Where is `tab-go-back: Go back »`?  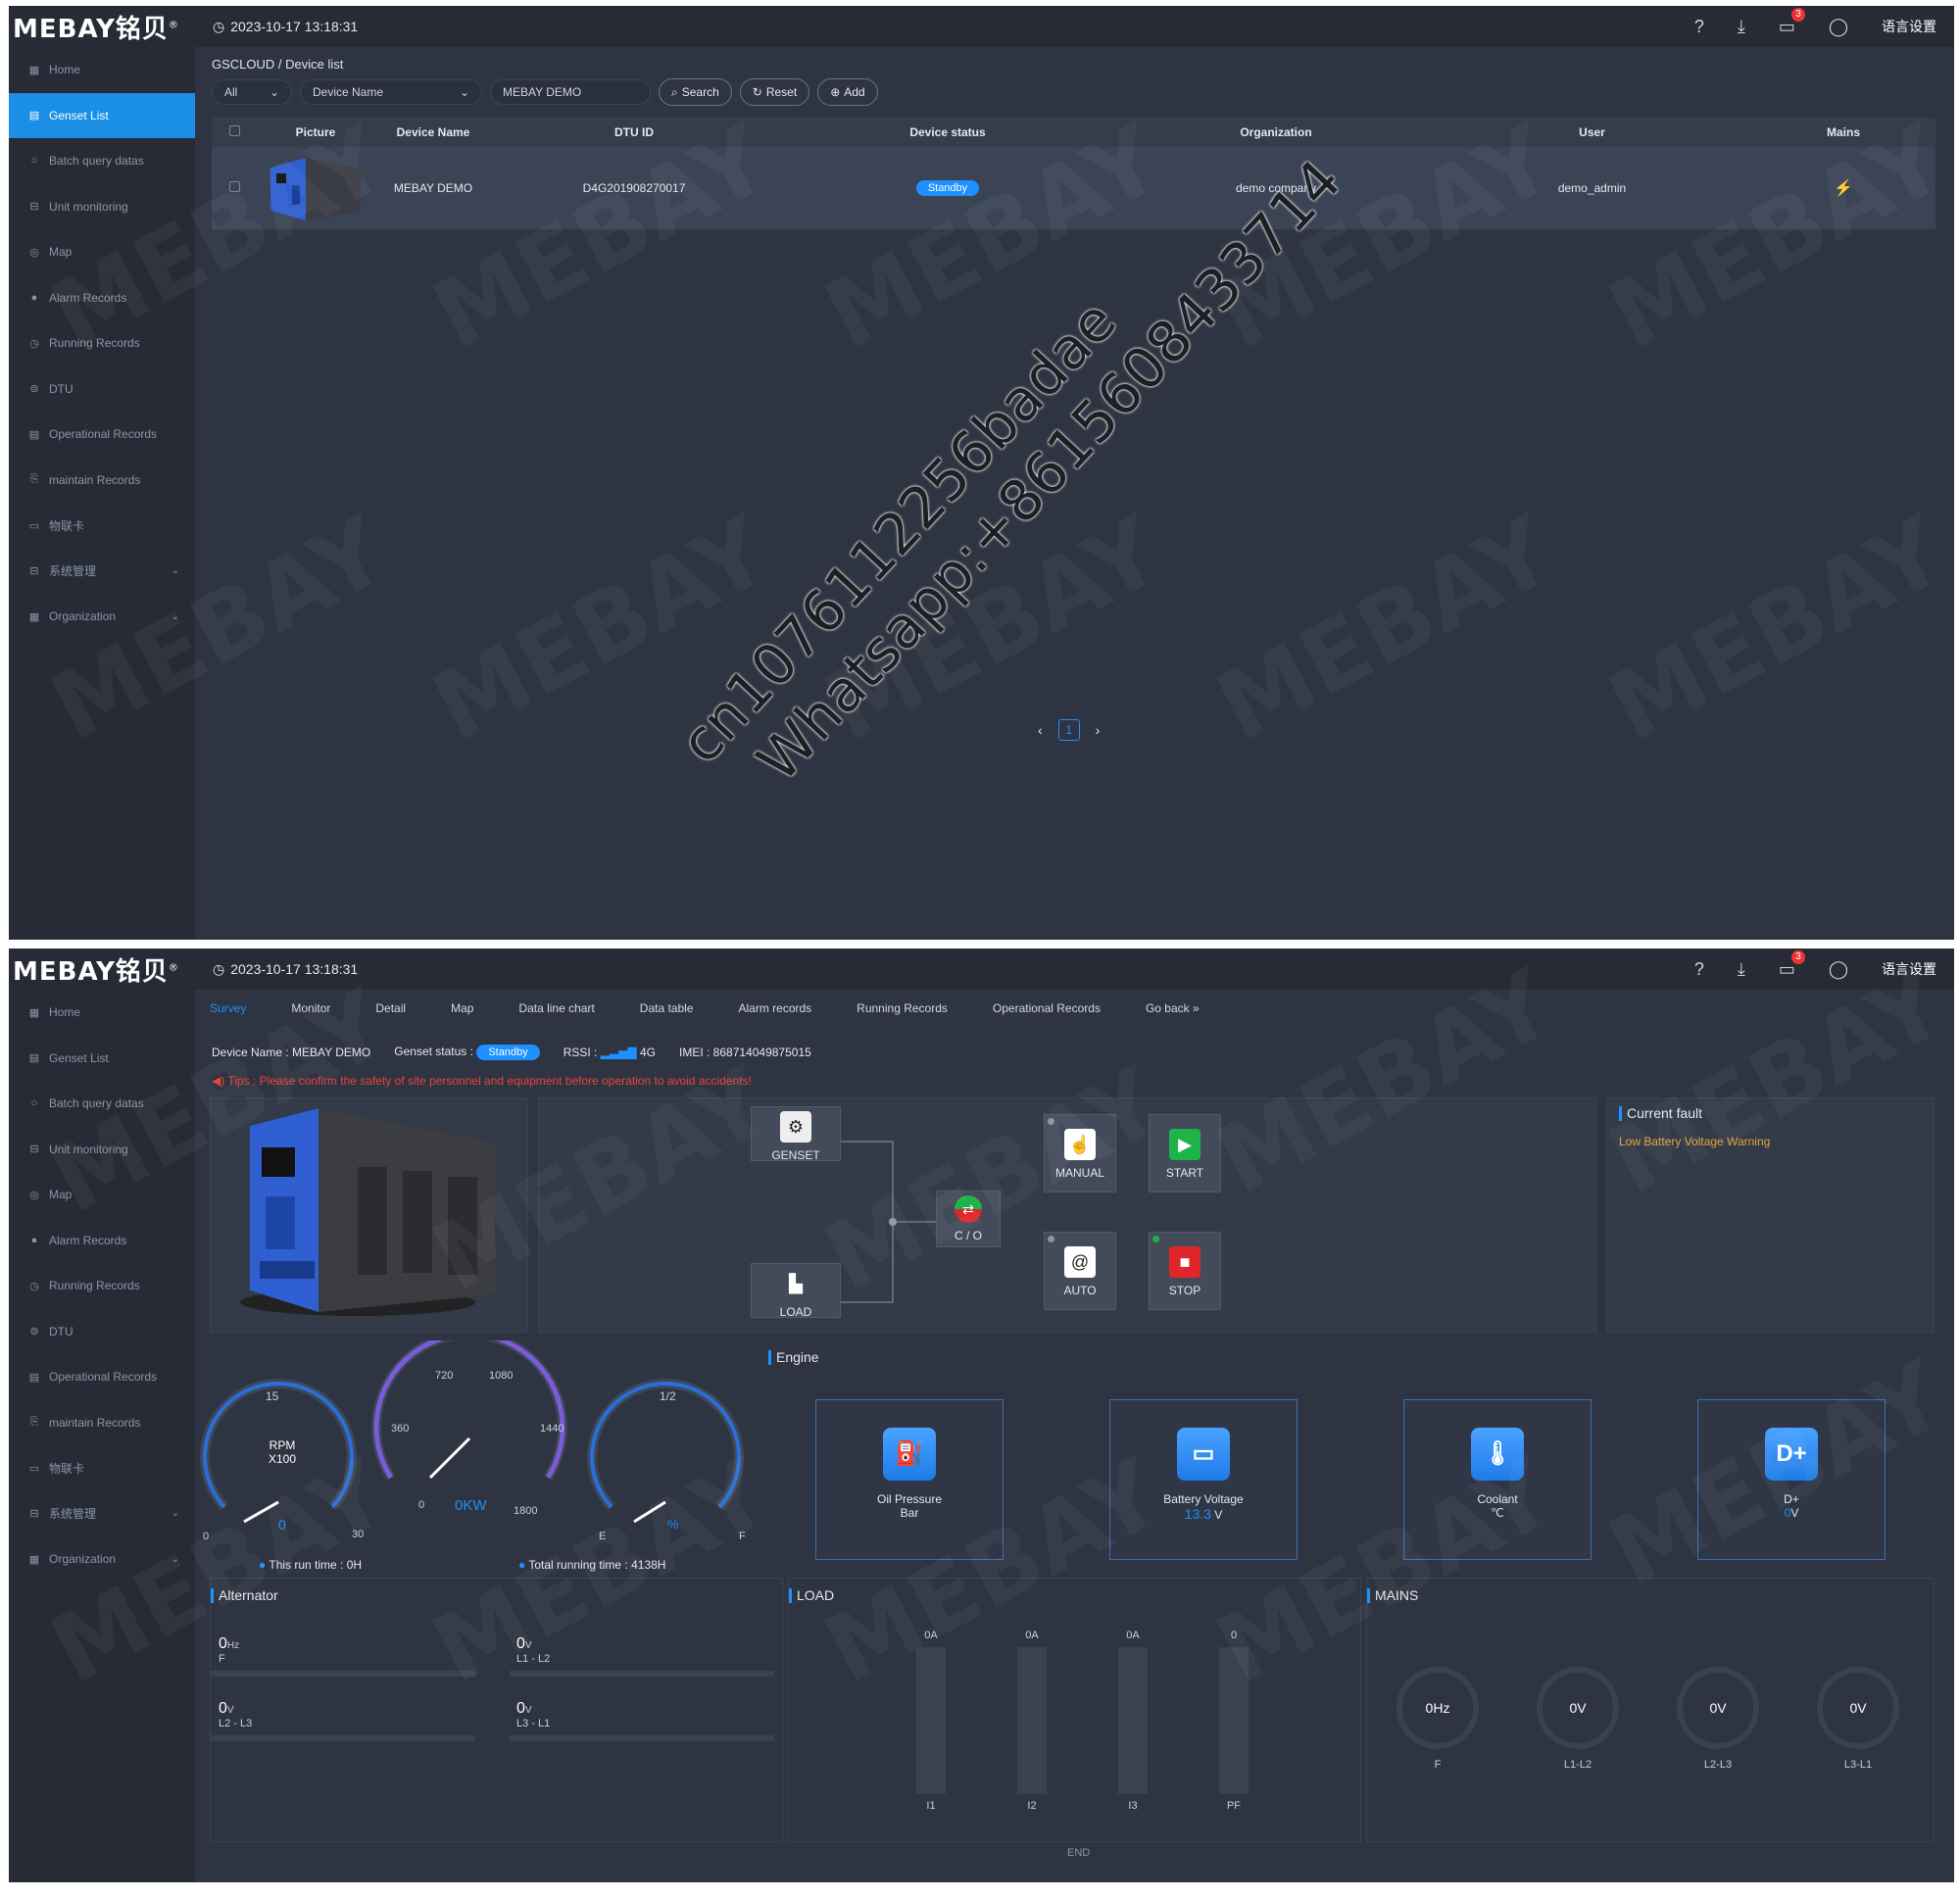
tab-go-back: Go back » is located at coordinates (1173, 1008).